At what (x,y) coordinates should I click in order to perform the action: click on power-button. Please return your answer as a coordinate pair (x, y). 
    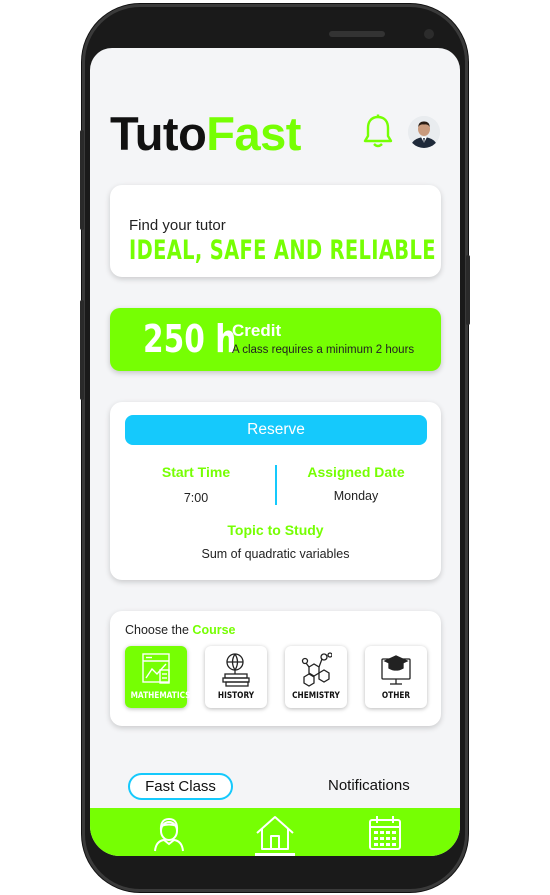
    Looking at the image, I should click on (468, 290).